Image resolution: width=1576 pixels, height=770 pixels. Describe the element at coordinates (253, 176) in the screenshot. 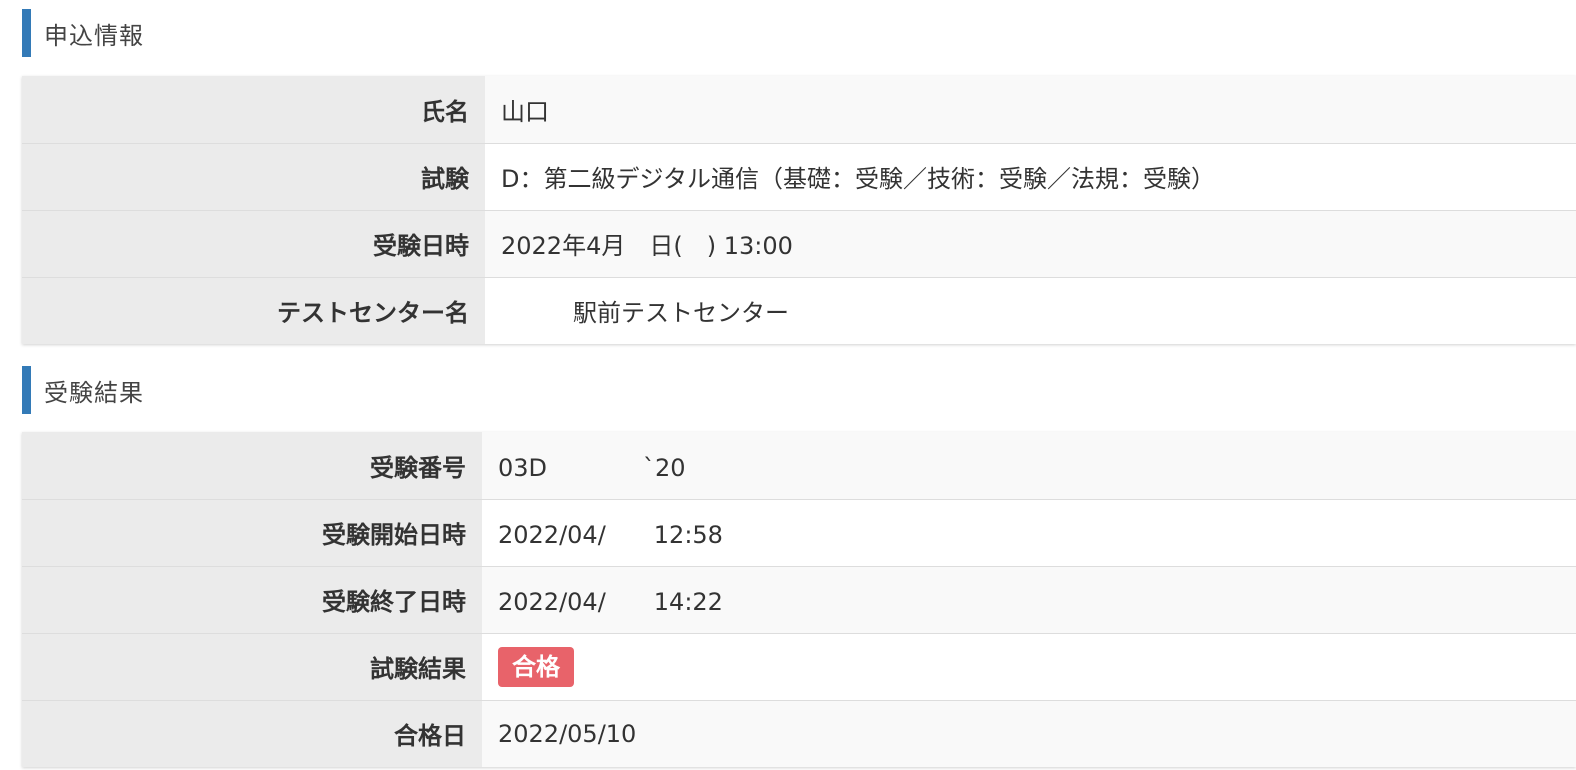

I see `row-label-exam: 試験` at that location.